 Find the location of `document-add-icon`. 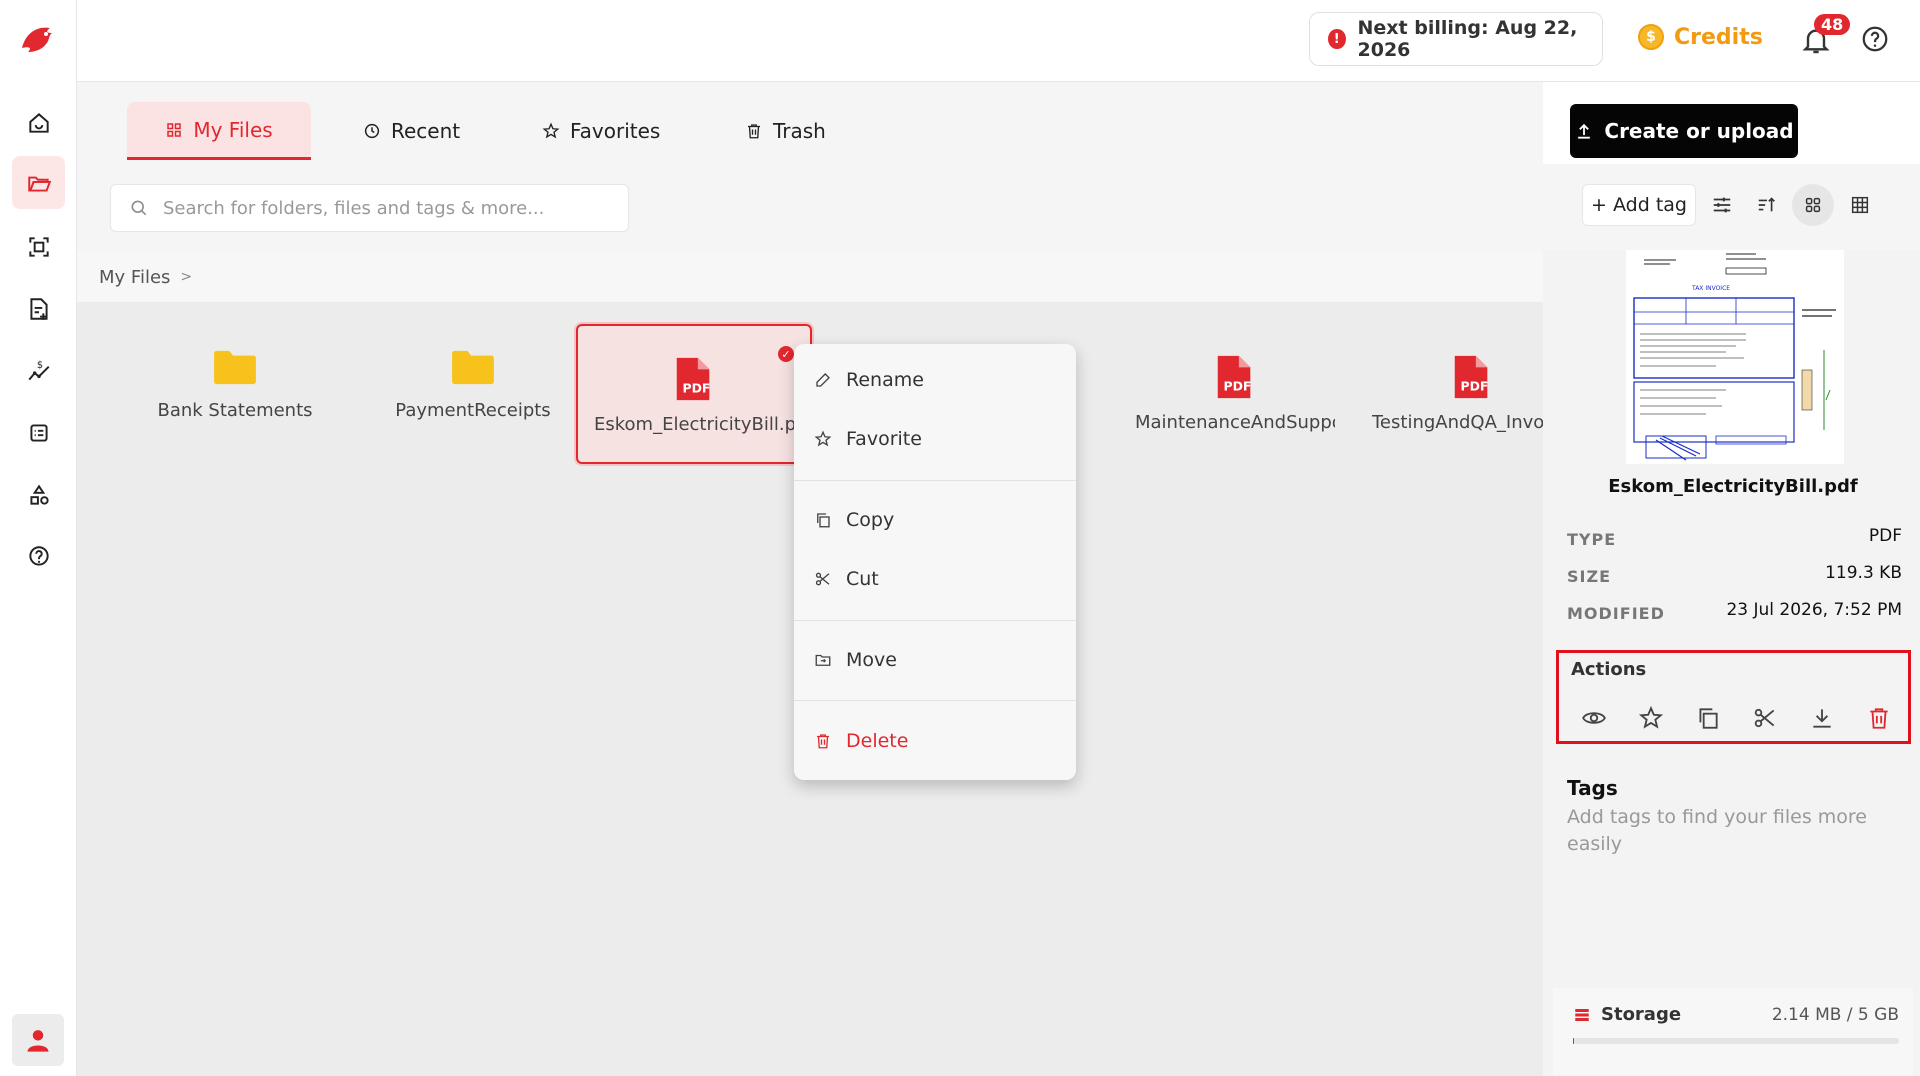

document-add-icon is located at coordinates (38, 308).